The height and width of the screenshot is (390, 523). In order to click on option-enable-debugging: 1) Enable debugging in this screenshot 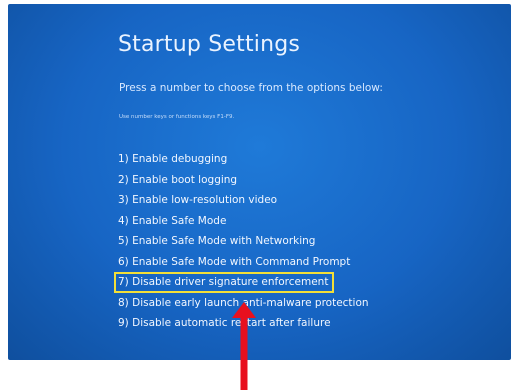, I will do `click(172, 159)`.